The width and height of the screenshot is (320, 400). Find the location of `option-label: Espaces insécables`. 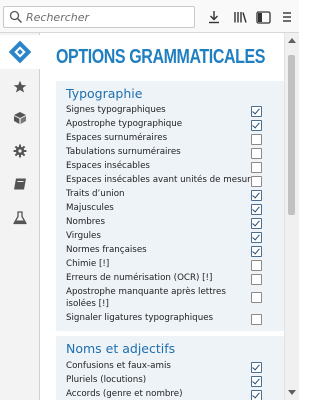

option-label: Espaces insécables is located at coordinates (108, 166).